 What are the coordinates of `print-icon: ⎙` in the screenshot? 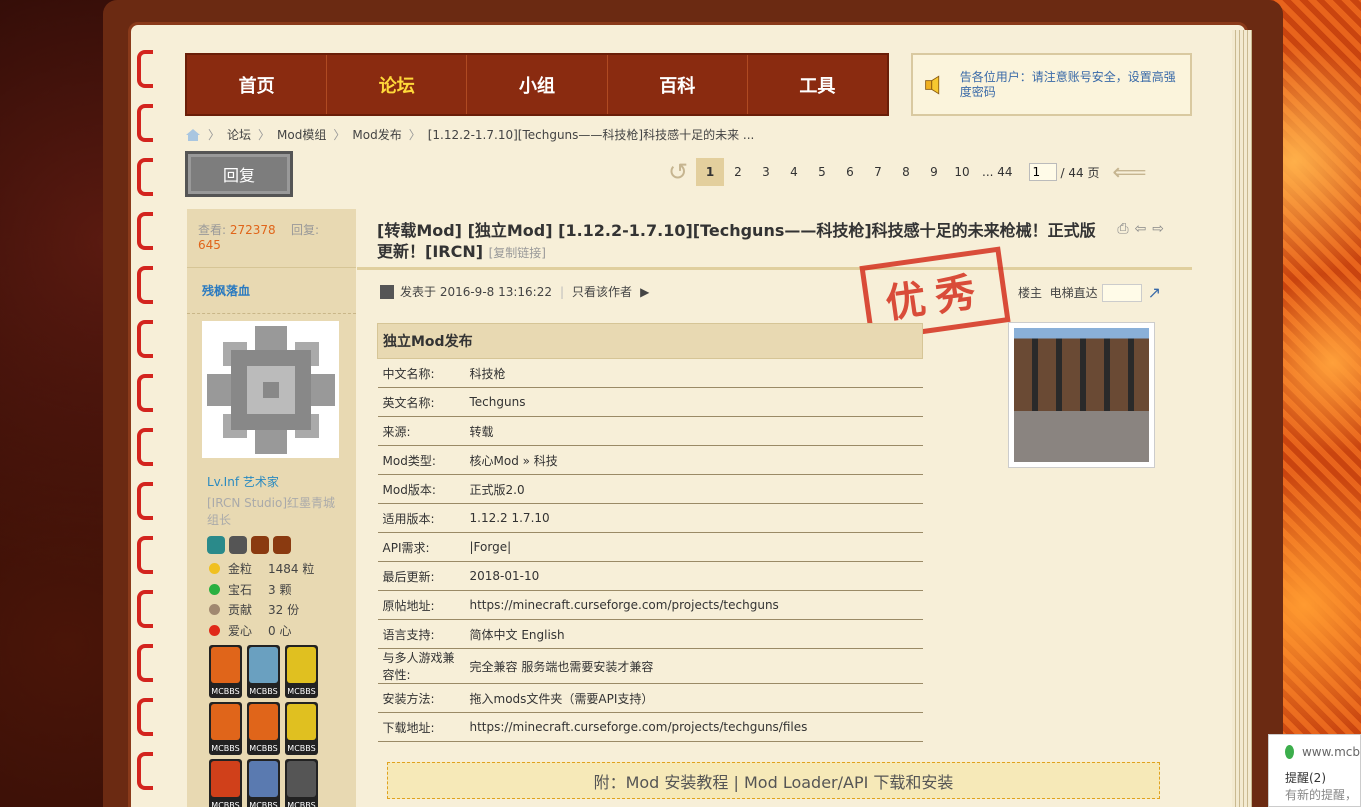 It's located at (1125, 229).